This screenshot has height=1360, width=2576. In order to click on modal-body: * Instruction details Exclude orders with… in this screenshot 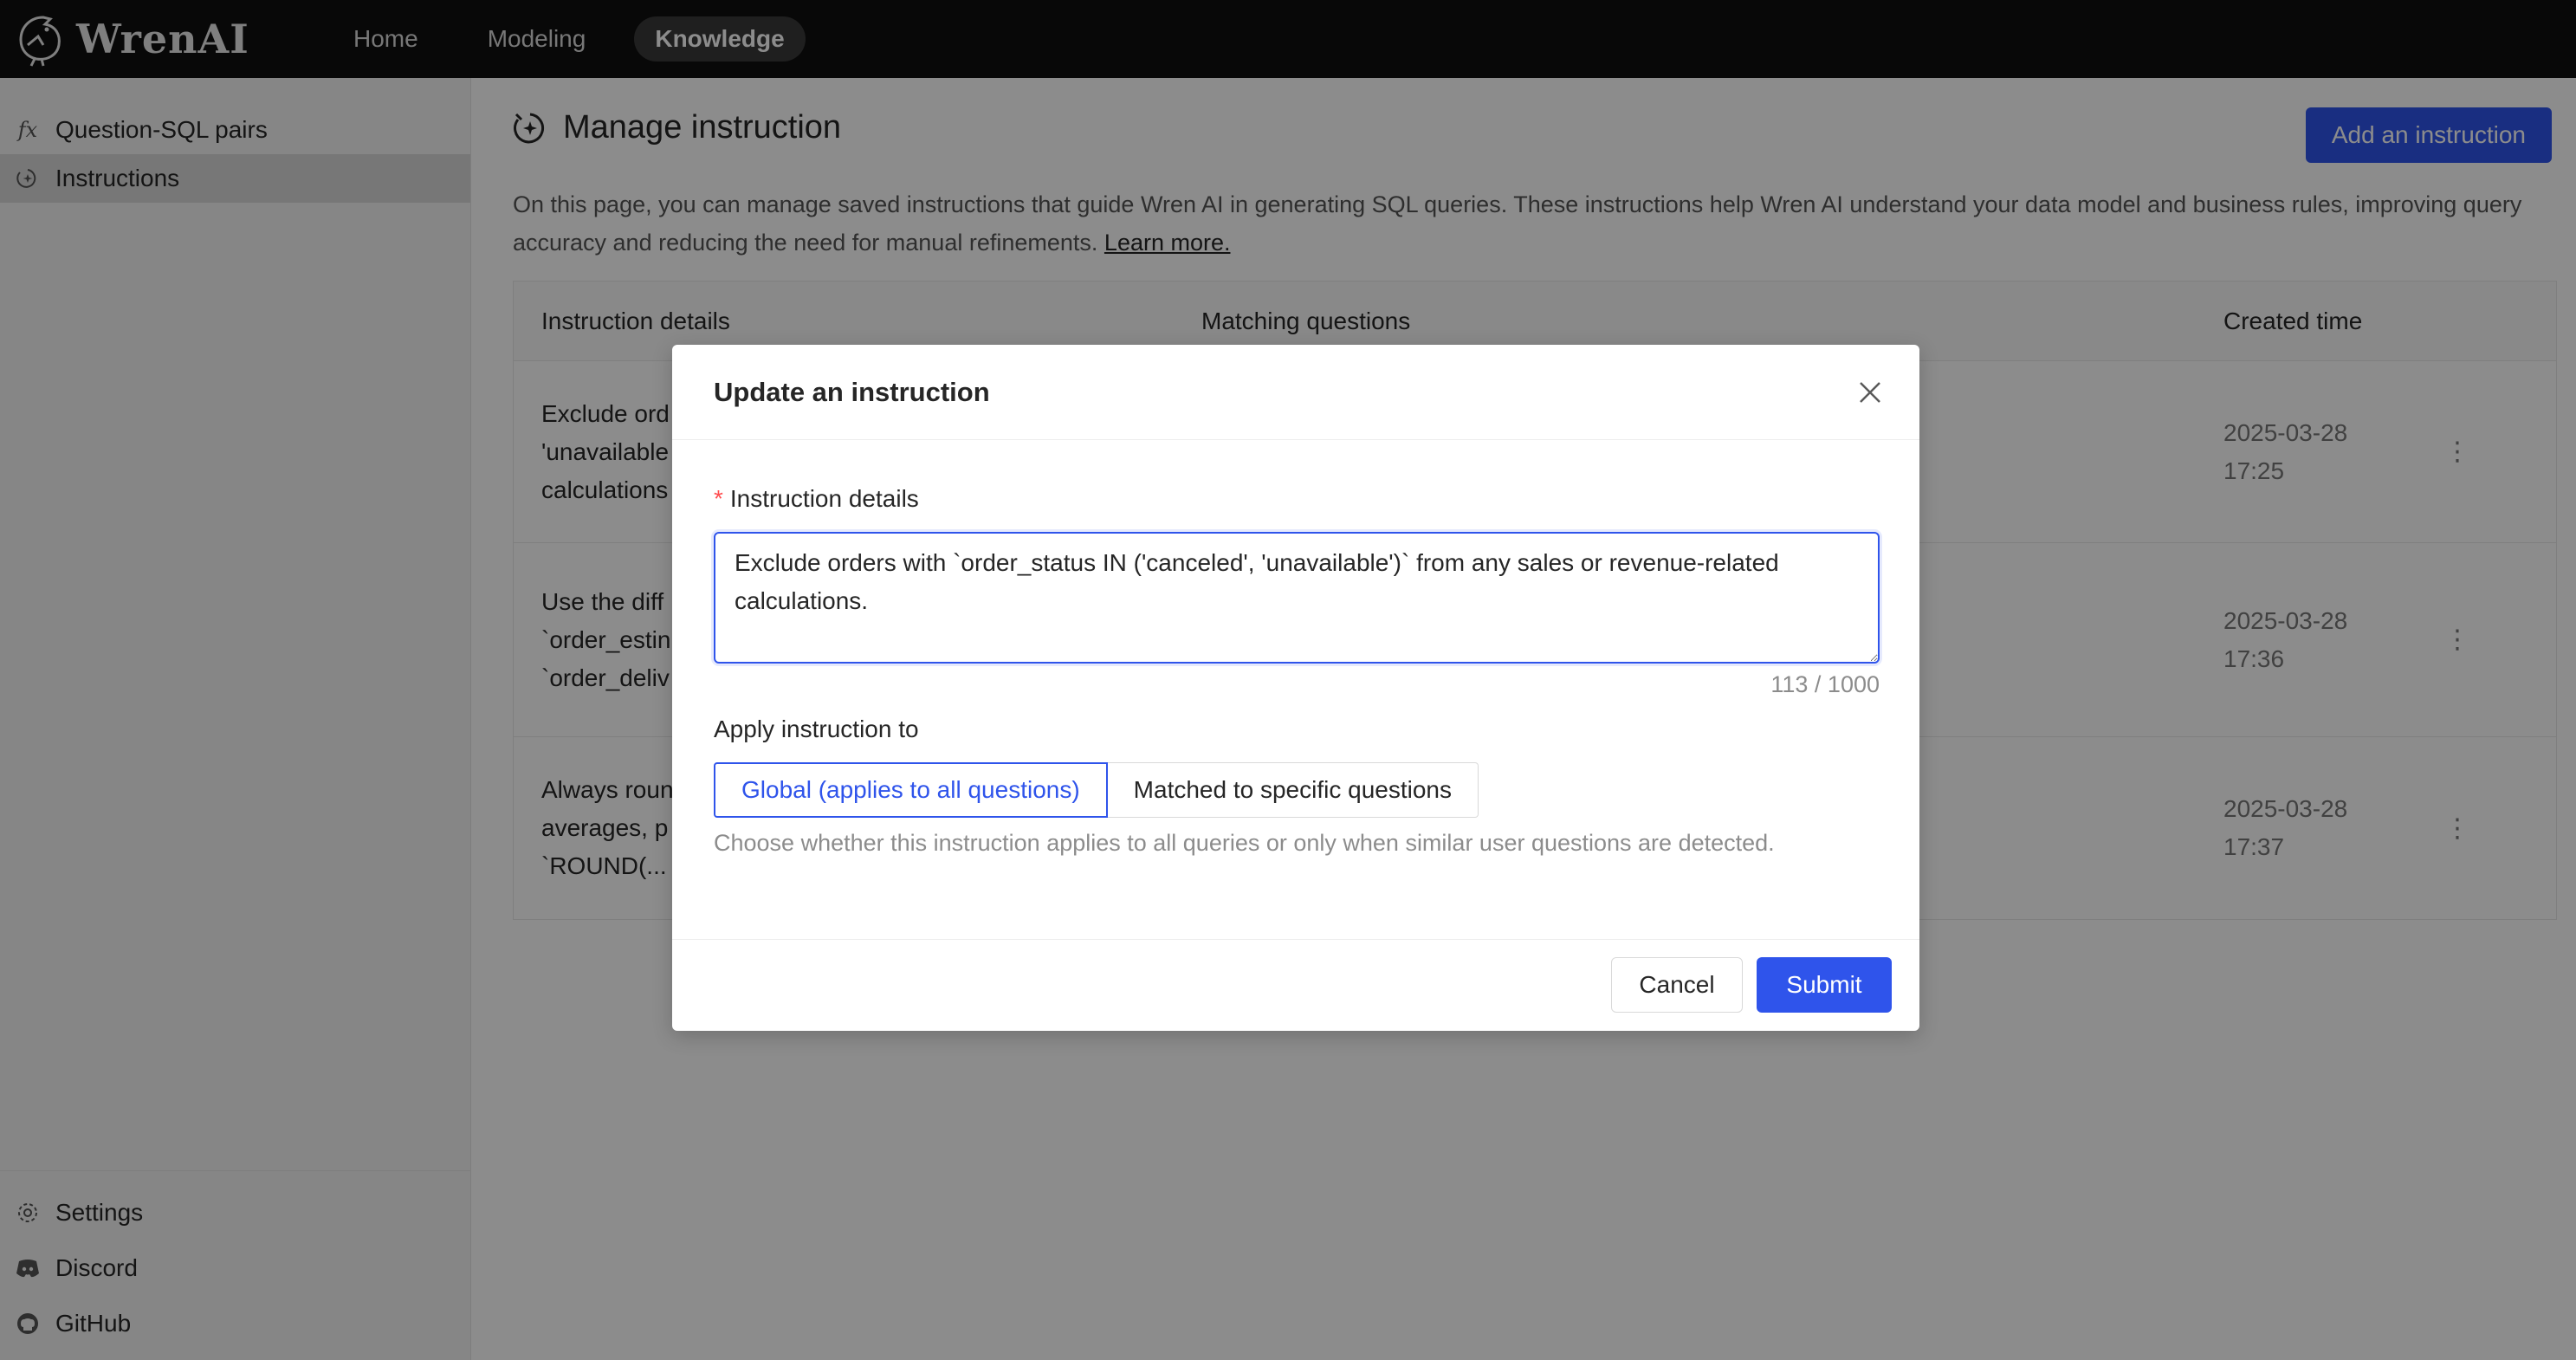, I will do `click(1297, 648)`.